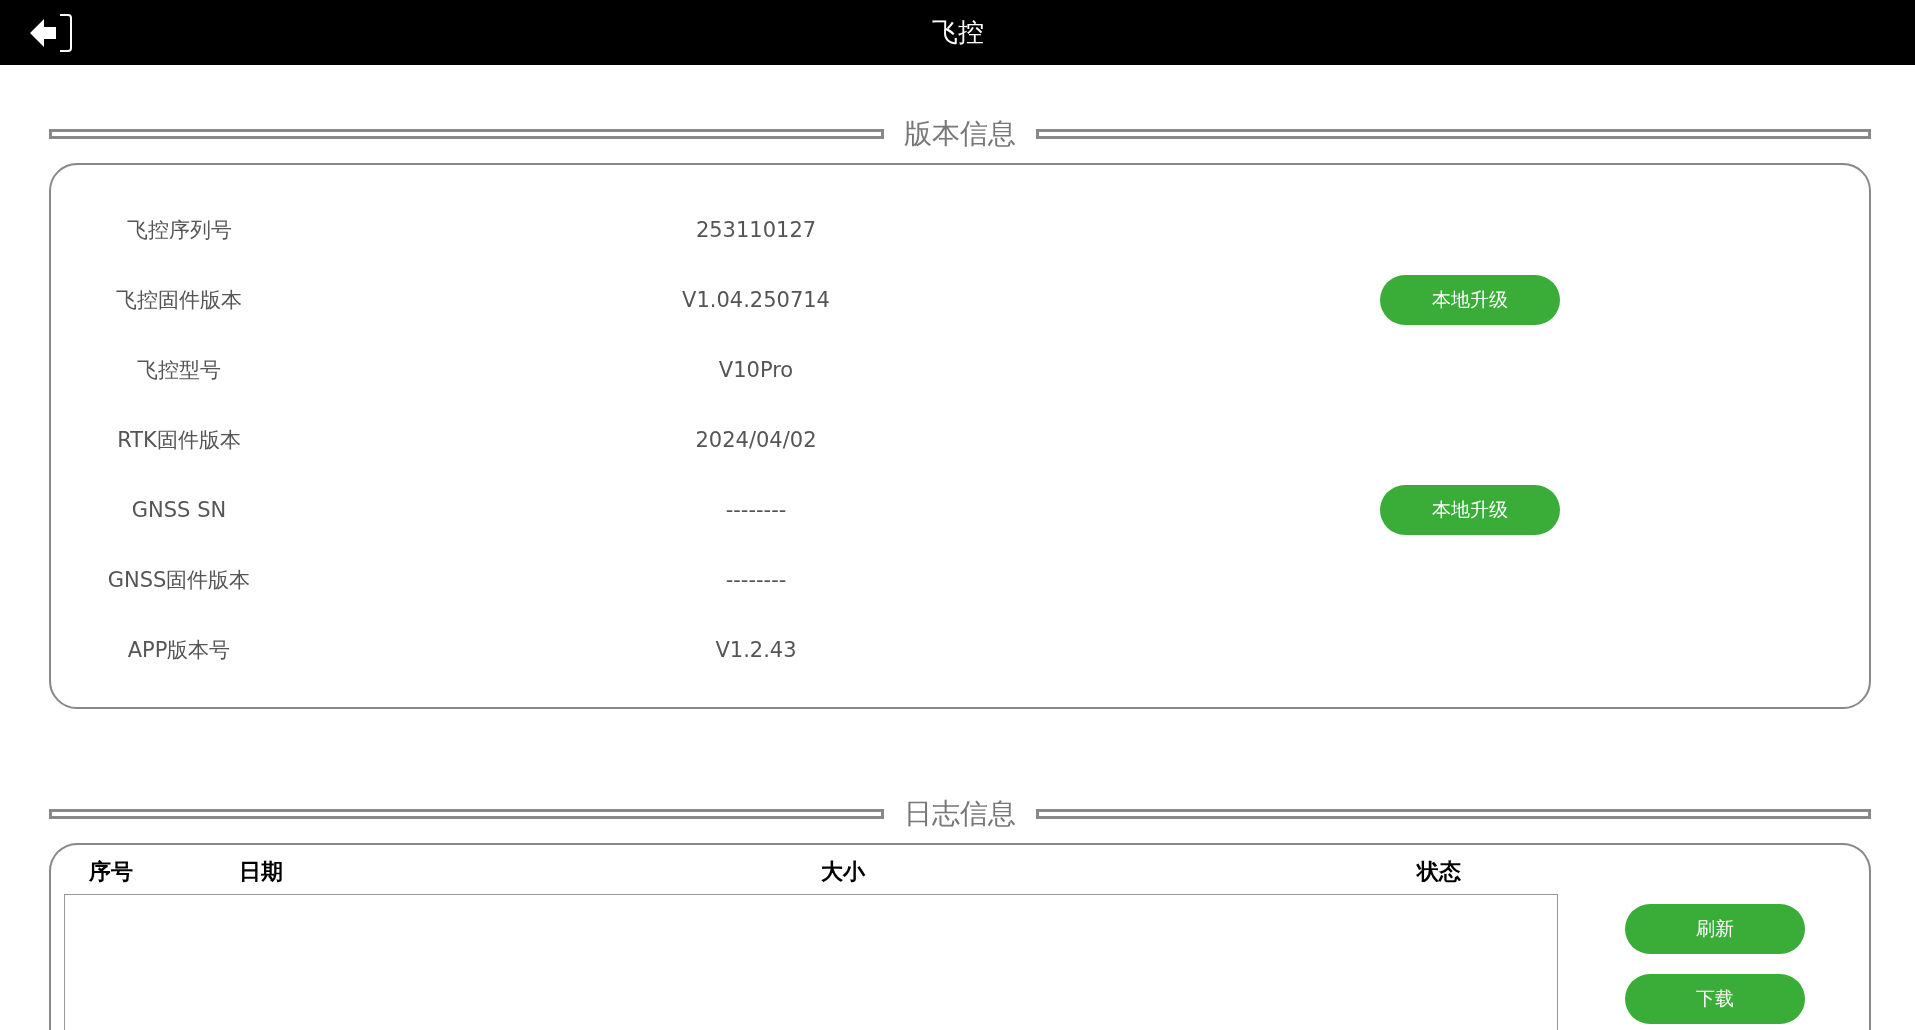  What do you see at coordinates (1715, 999) in the screenshot?
I see `log-button: 下载` at bounding box center [1715, 999].